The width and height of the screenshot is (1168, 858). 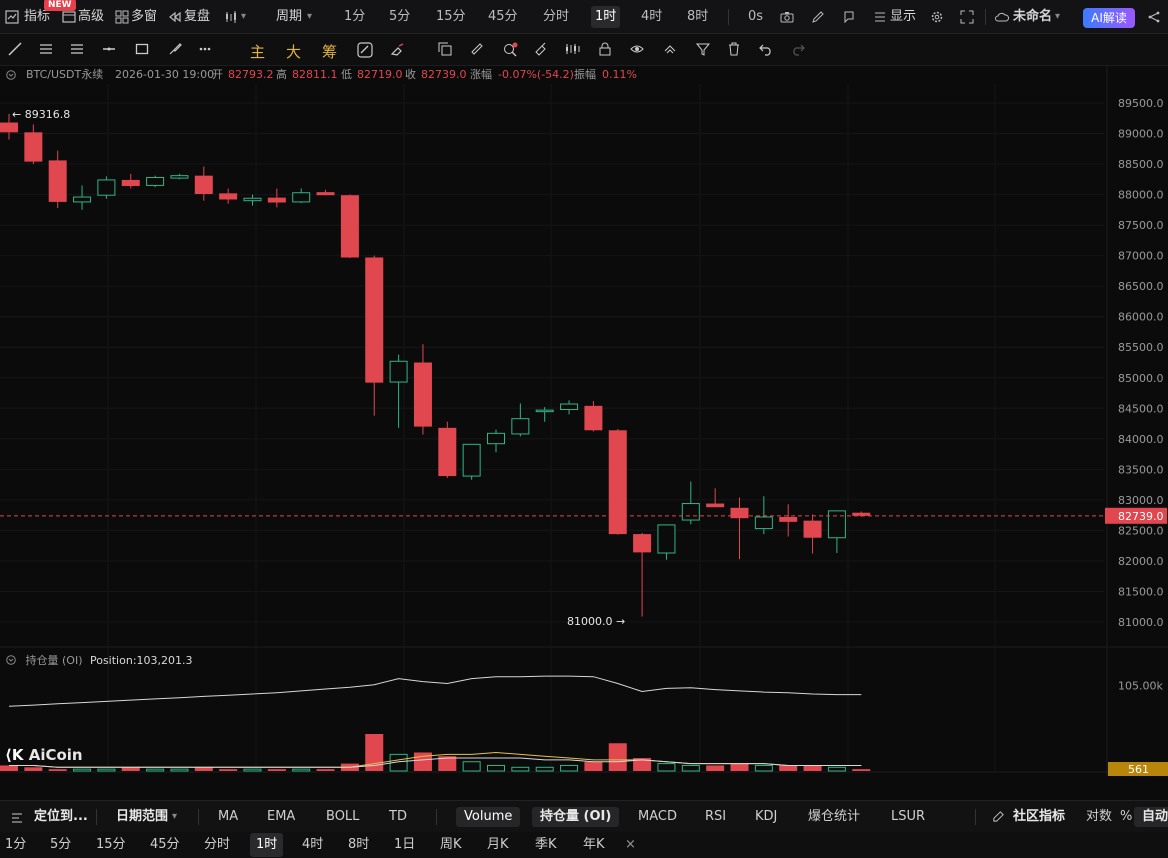 What do you see at coordinates (594, 845) in the screenshot?
I see `tf-year: 年K` at bounding box center [594, 845].